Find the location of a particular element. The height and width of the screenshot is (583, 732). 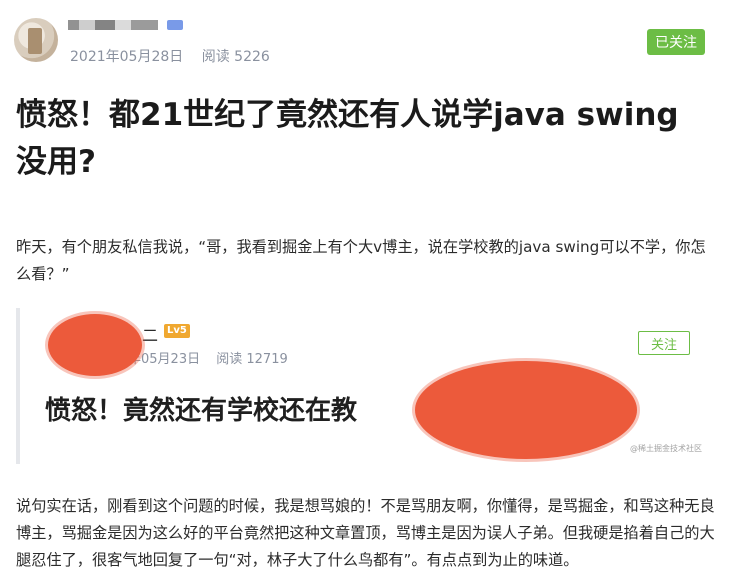

article-meta: 2021年05月28日 阅读 5226 is located at coordinates (170, 56).